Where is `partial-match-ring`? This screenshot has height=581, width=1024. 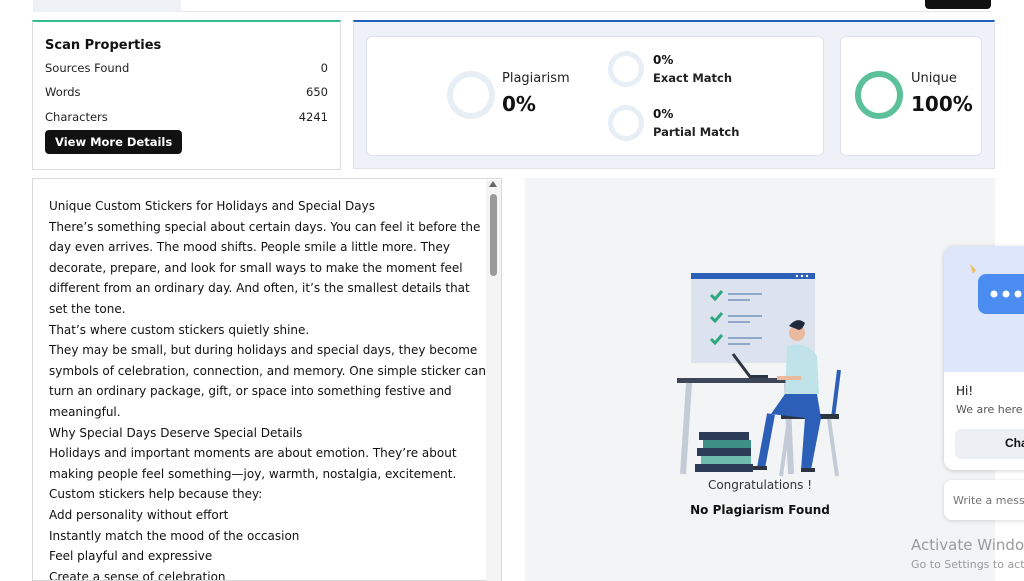
partial-match-ring is located at coordinates (626, 123).